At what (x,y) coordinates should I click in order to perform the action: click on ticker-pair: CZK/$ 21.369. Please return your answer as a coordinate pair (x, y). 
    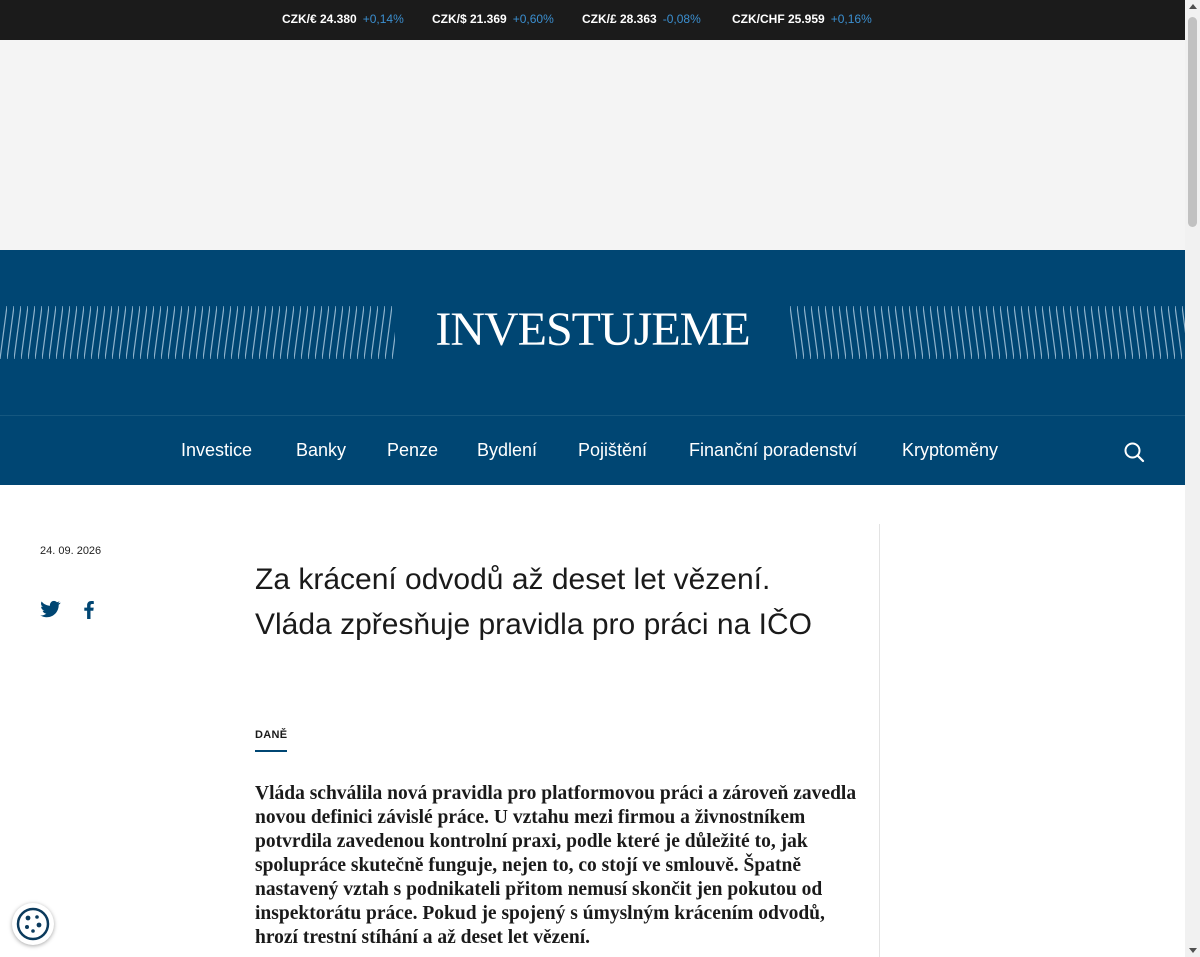
    Looking at the image, I should click on (469, 19).